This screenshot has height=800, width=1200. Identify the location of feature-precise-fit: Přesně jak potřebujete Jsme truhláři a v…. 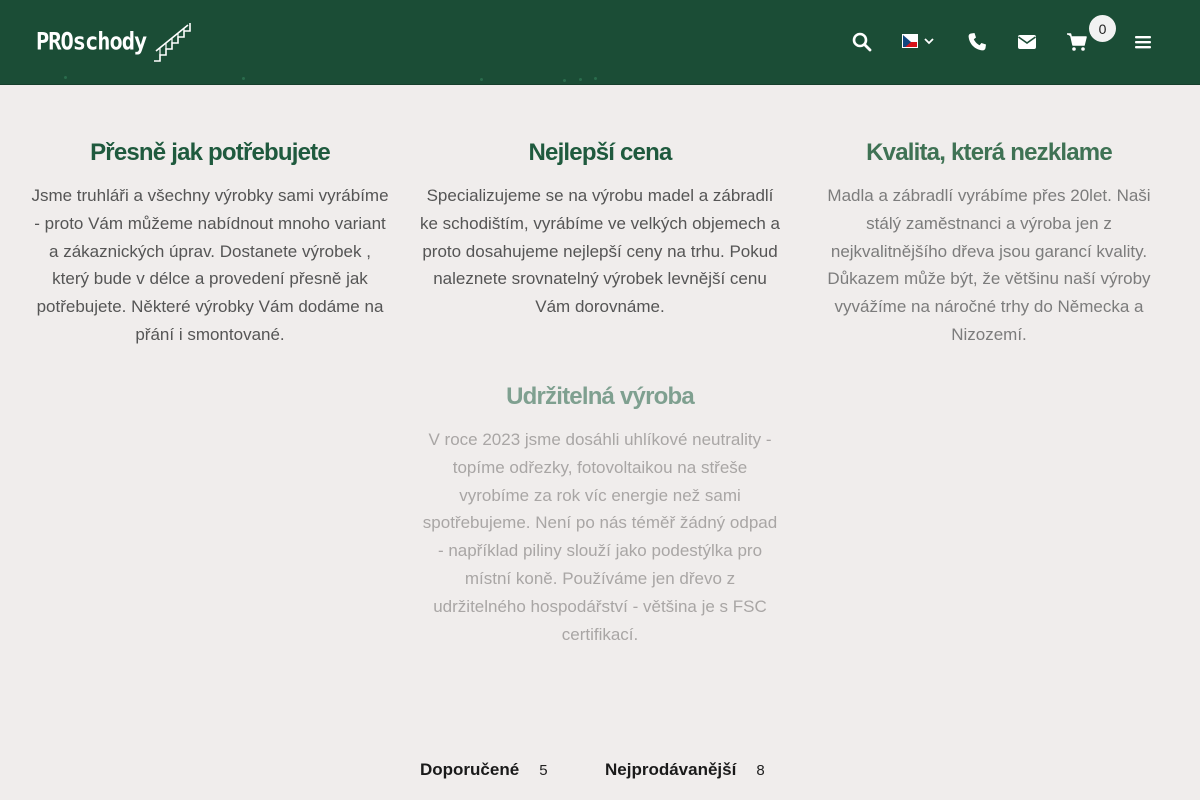
(210, 243).